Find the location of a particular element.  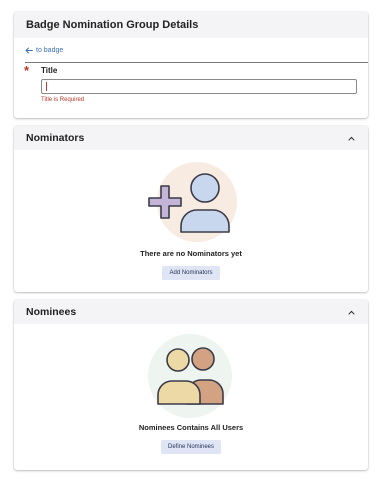

back-to-badge-link: to badge is located at coordinates (44, 50).